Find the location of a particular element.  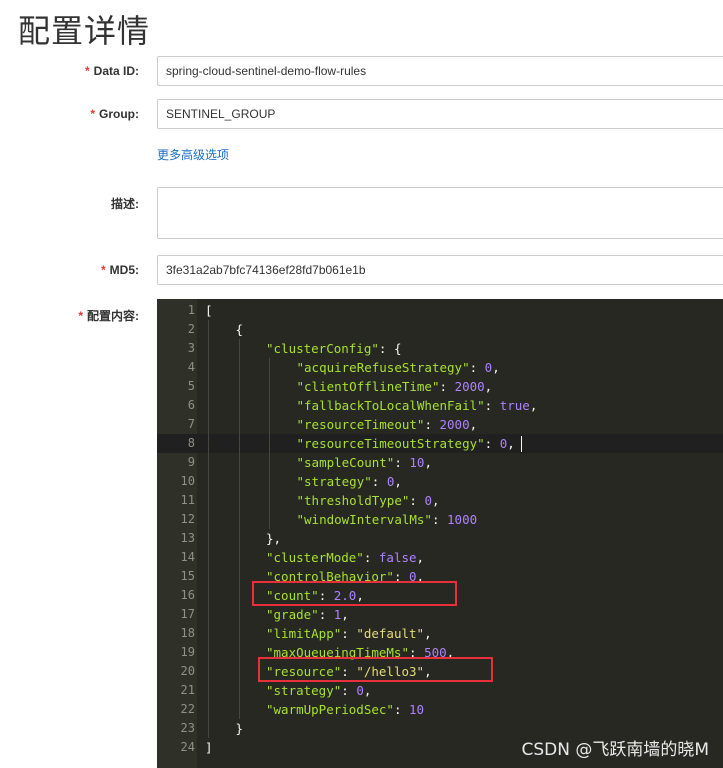

code-line: 4 "acquireRefuseStrategy": 0, is located at coordinates (440, 367).